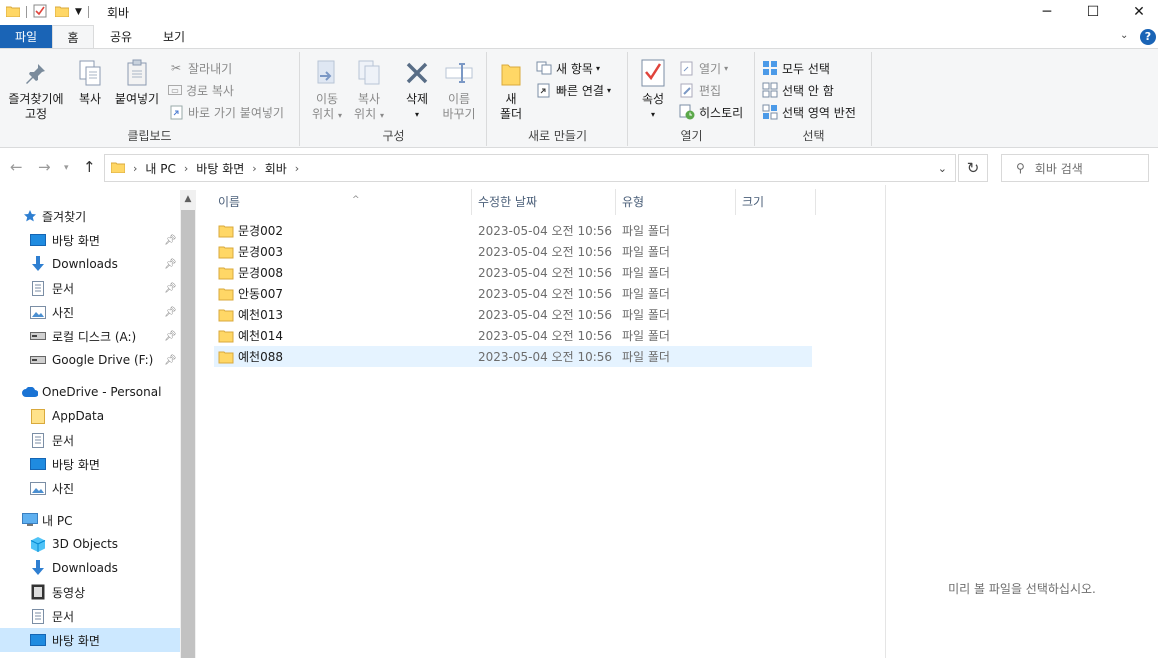 This screenshot has height=658, width=1158. Describe the element at coordinates (105, 336) in the screenshot. I see `nav-item-local-disk: 로컬 디스크 (A:) 📌︎` at that location.